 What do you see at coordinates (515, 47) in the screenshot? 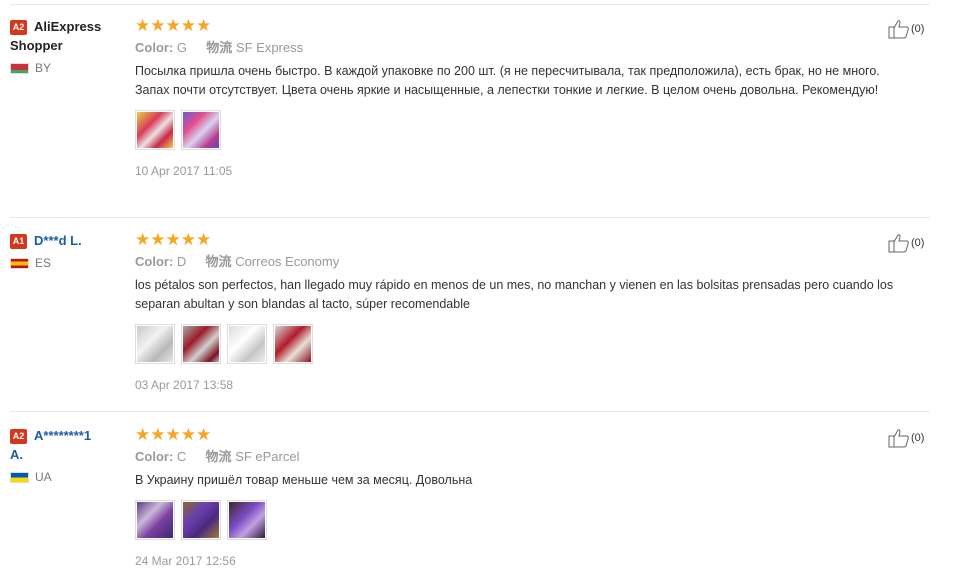
I see `review-meta: Color: G 物流 SF Express` at bounding box center [515, 47].